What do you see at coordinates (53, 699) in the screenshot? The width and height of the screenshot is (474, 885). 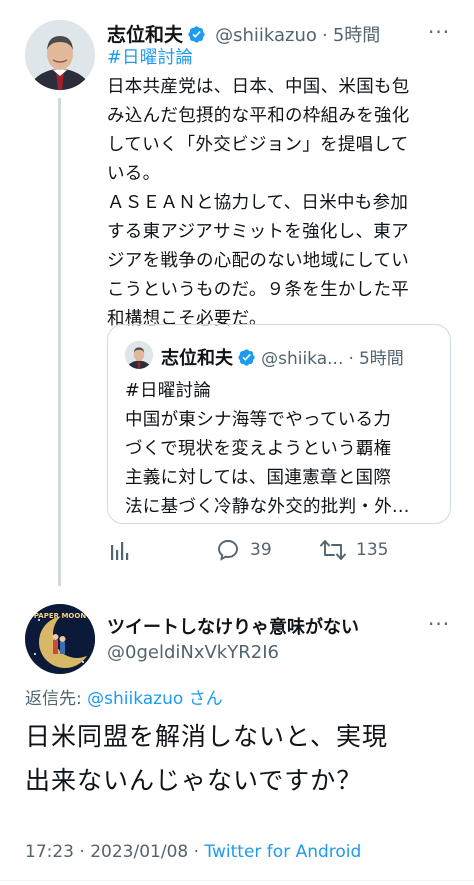 I see `replying-to-label: 返信先:` at bounding box center [53, 699].